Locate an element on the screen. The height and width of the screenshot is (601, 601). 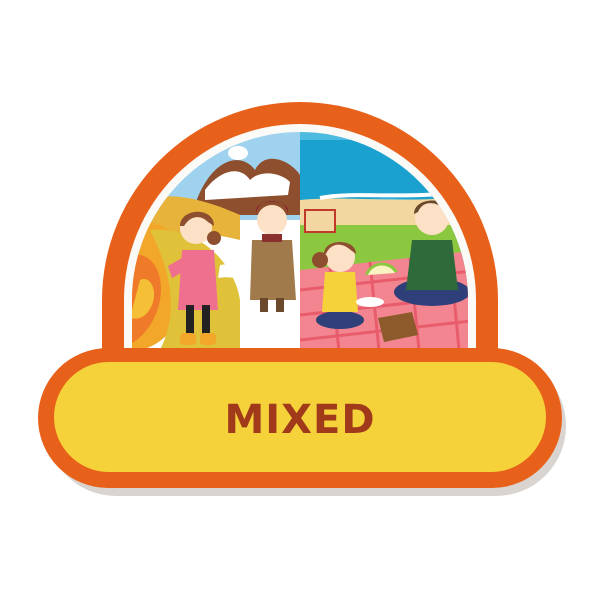
mode-label: MIXED is located at coordinates (300, 420).